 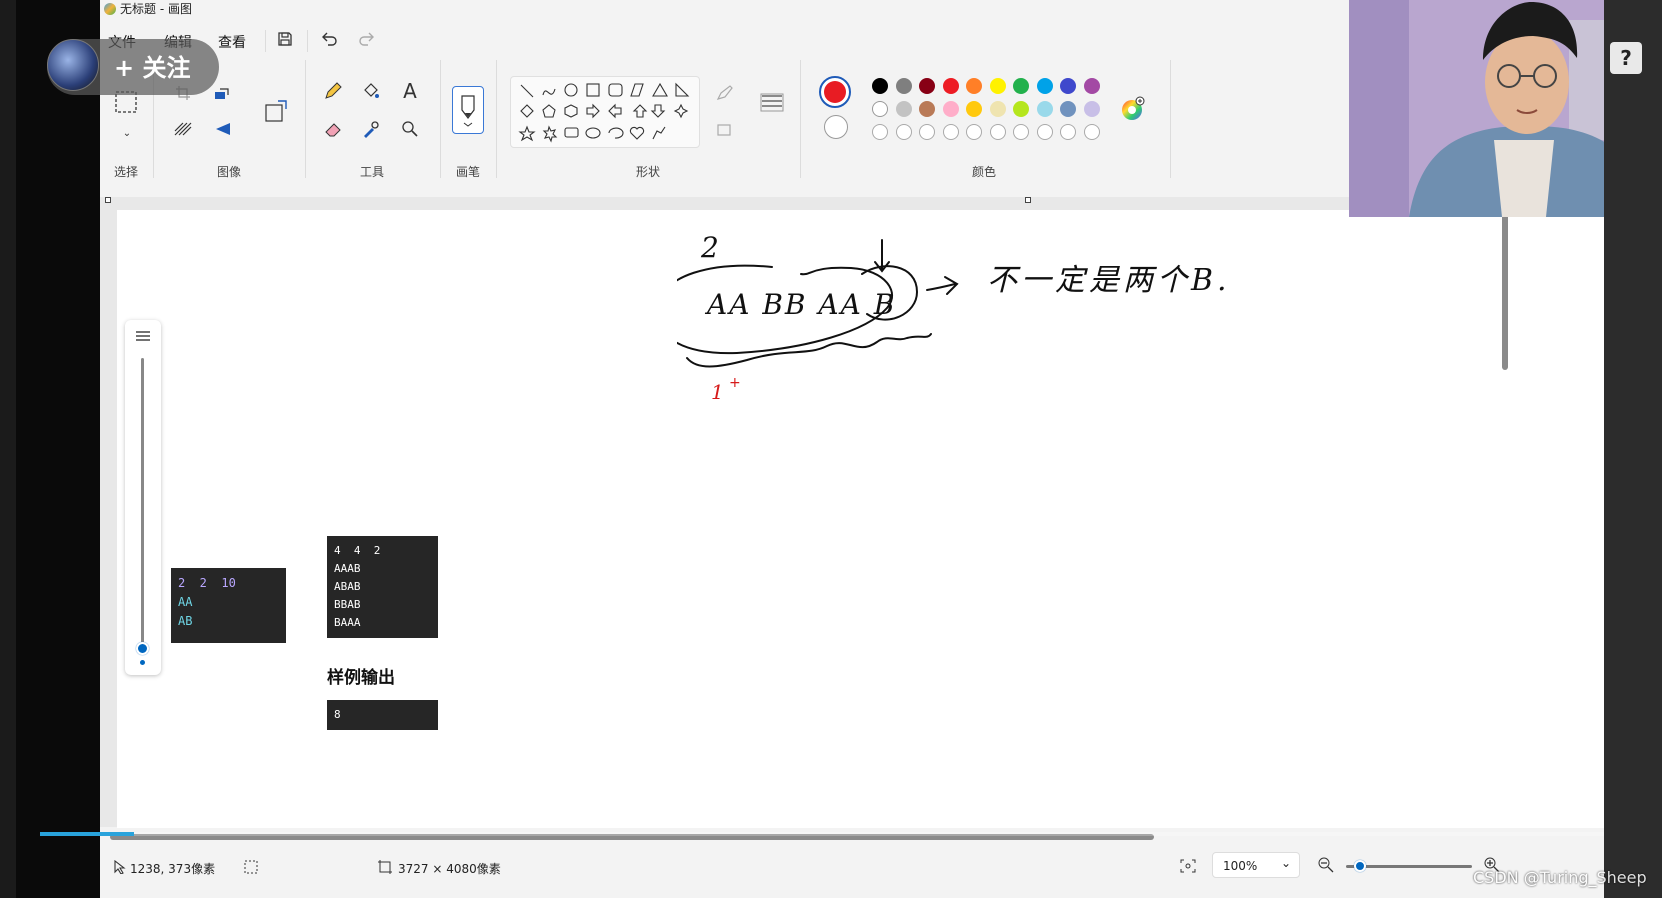 What do you see at coordinates (1476, 108) in the screenshot?
I see `webcam-overlay` at bounding box center [1476, 108].